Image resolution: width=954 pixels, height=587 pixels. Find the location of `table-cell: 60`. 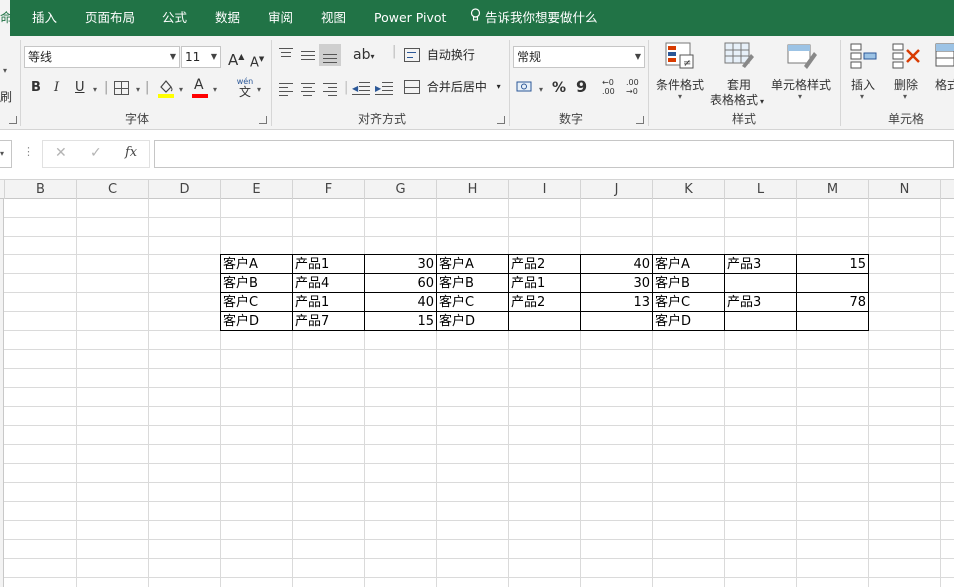

table-cell: 60 is located at coordinates (401, 283).